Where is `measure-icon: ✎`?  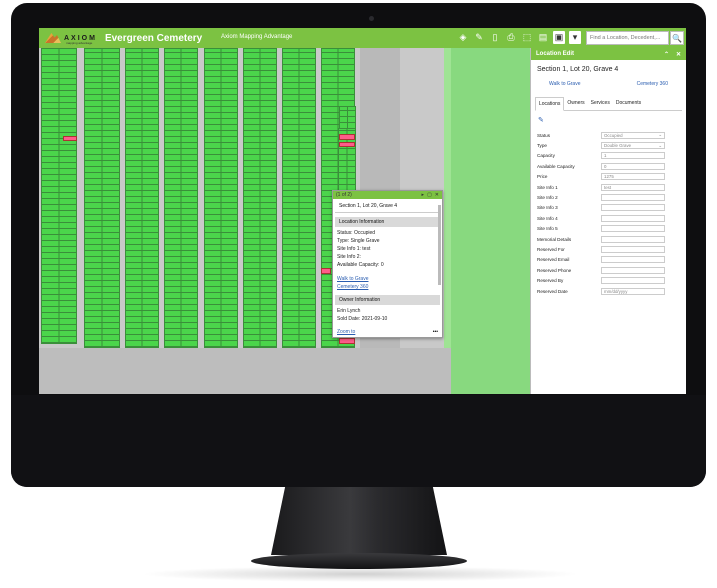
measure-icon: ✎ is located at coordinates (479, 37).